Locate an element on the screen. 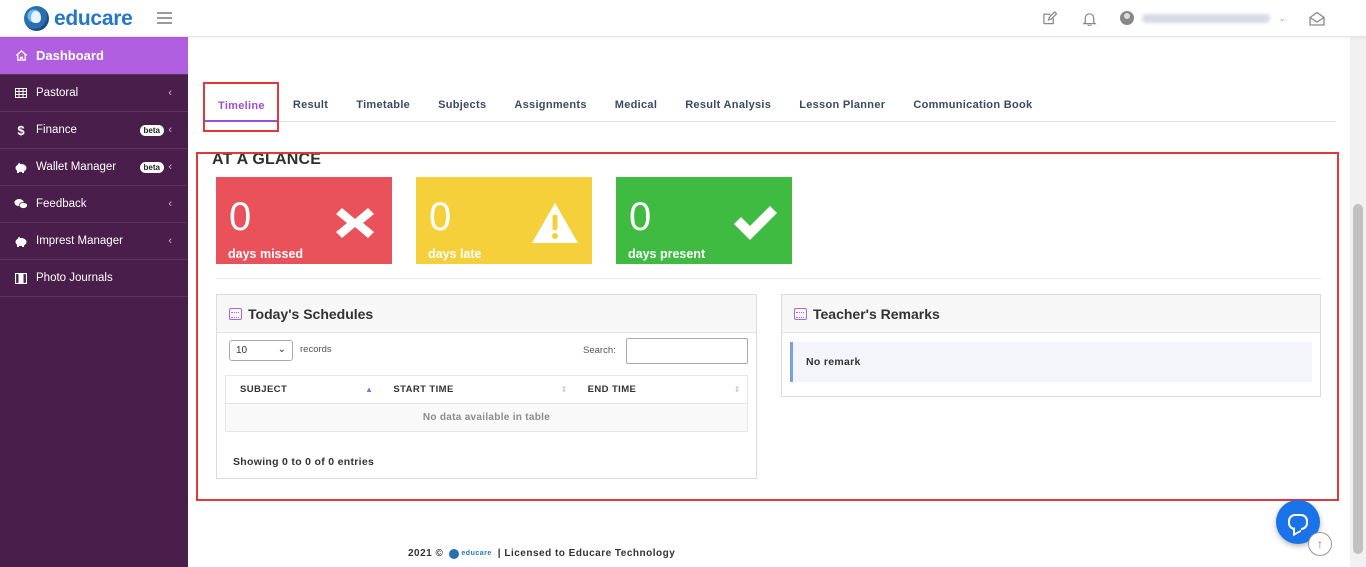 The height and width of the screenshot is (567, 1366). sidebar-item-finance: $ Finance beta ‹ is located at coordinates (94, 130).